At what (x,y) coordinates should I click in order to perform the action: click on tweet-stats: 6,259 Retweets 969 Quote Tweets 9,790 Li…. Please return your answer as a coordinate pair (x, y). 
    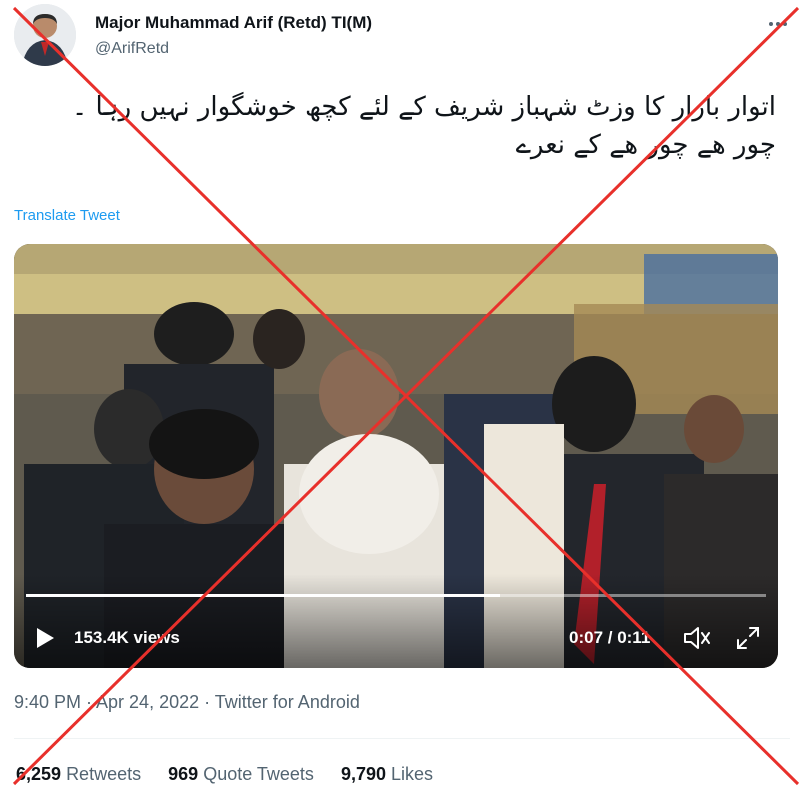
    Looking at the image, I should click on (235, 774).